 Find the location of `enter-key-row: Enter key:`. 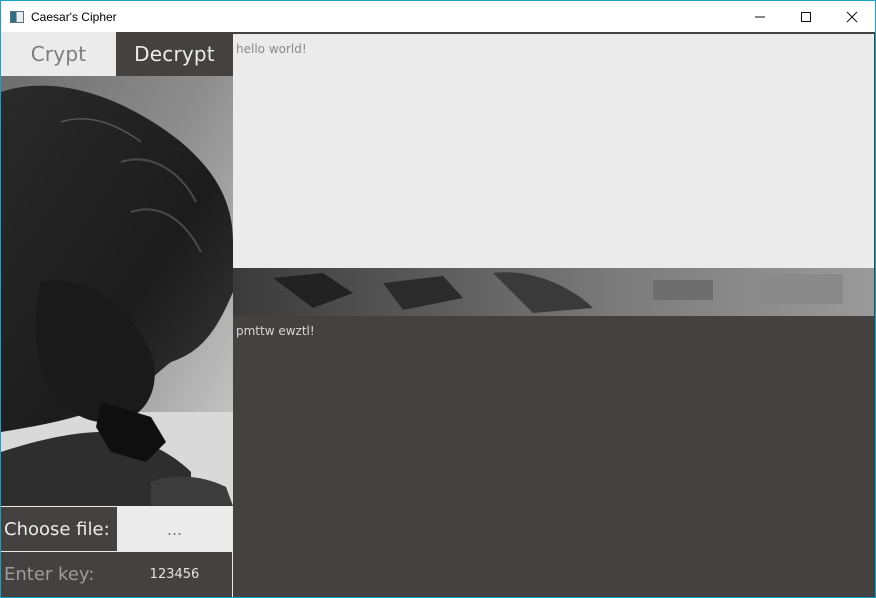

enter-key-row: Enter key: is located at coordinates (117, 574).